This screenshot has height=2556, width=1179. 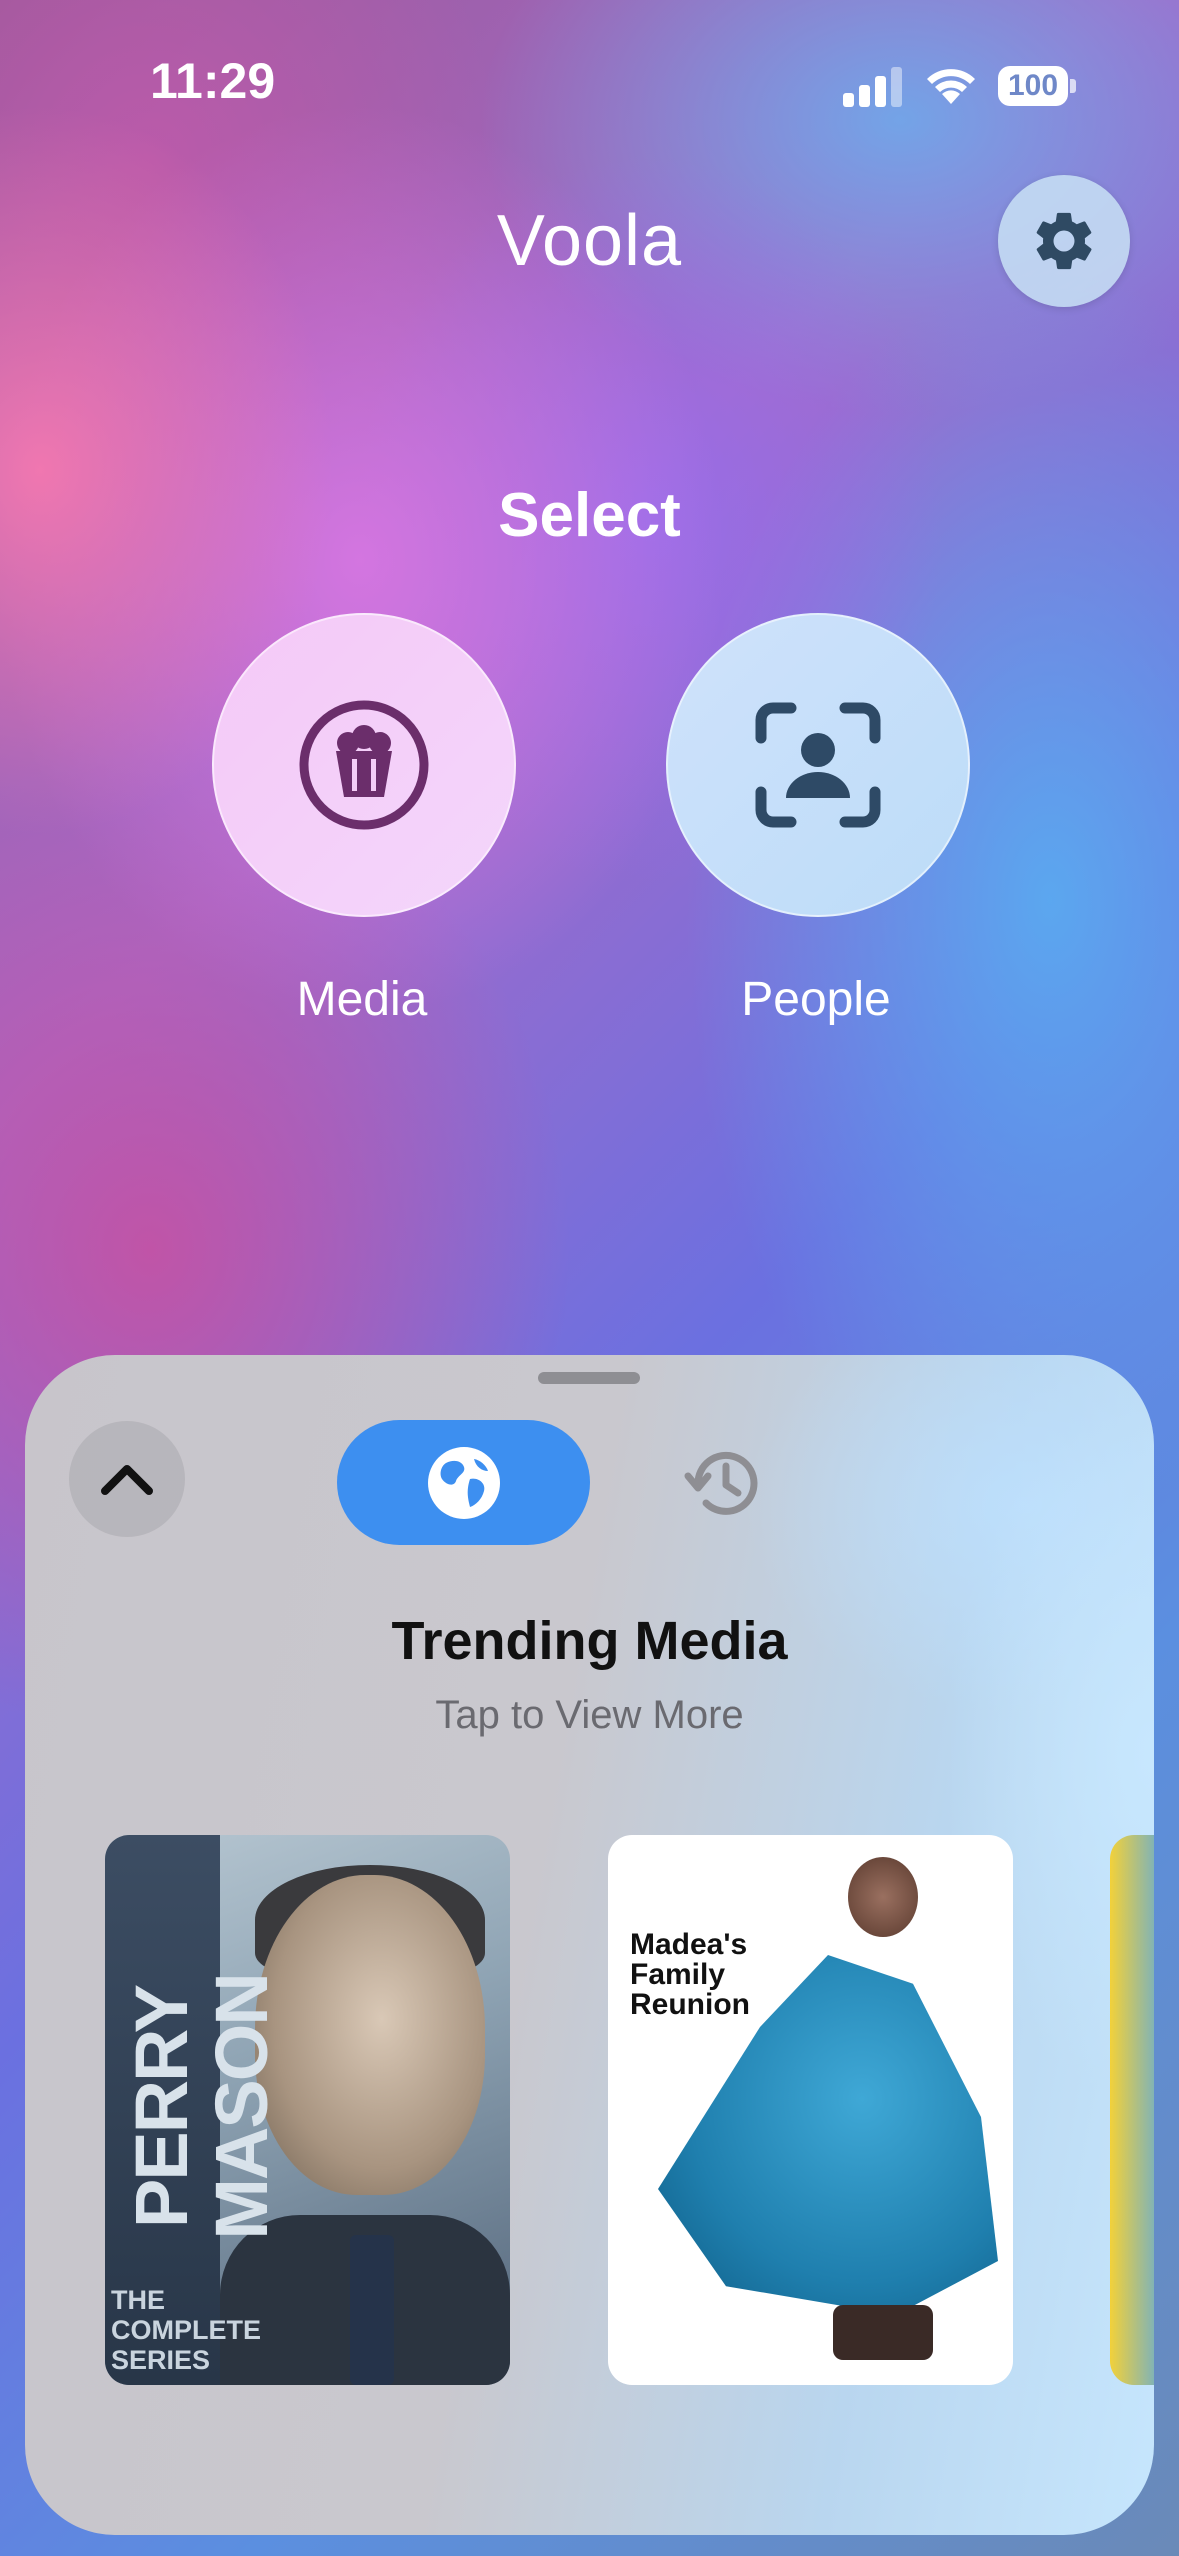 What do you see at coordinates (1033, 86) in the screenshot?
I see `battery-level: 100` at bounding box center [1033, 86].